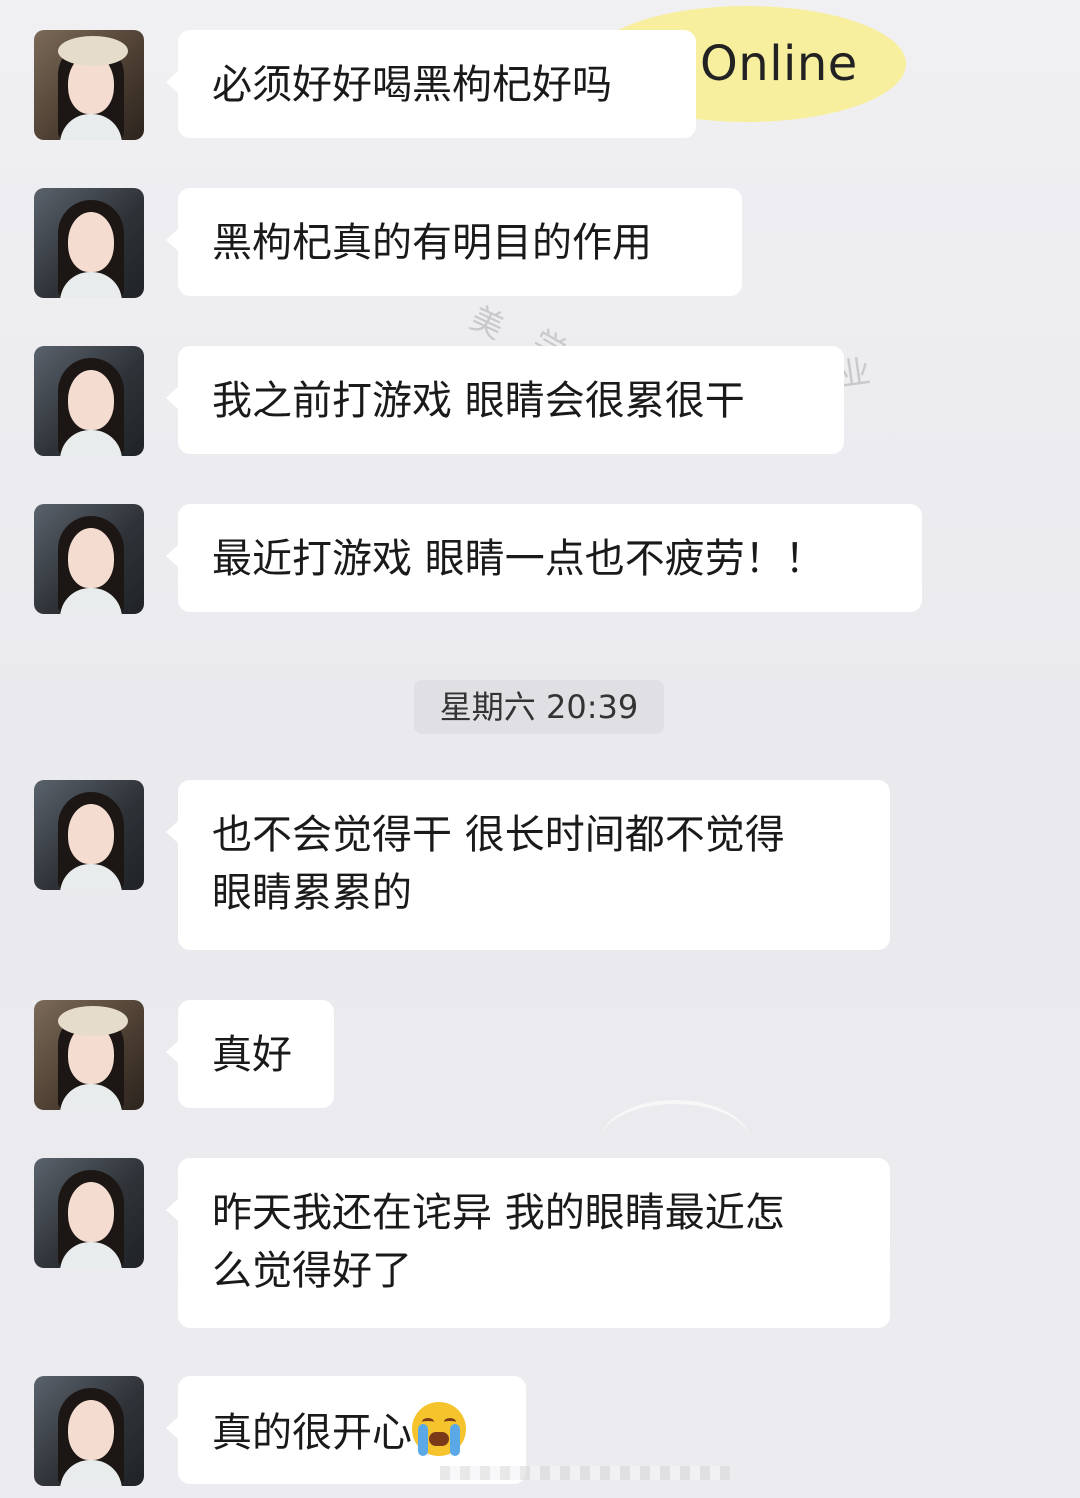 Image resolution: width=1080 pixels, height=1498 pixels. I want to click on message-text: 我之前打游戏 眼睛会很累很干, so click(478, 401).